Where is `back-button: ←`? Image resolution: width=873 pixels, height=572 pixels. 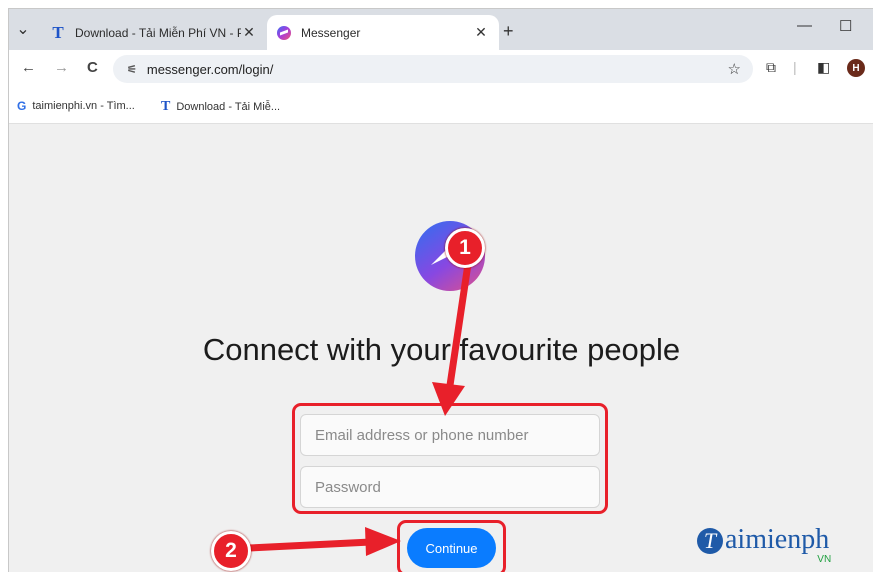 back-button: ← is located at coordinates (28, 67).